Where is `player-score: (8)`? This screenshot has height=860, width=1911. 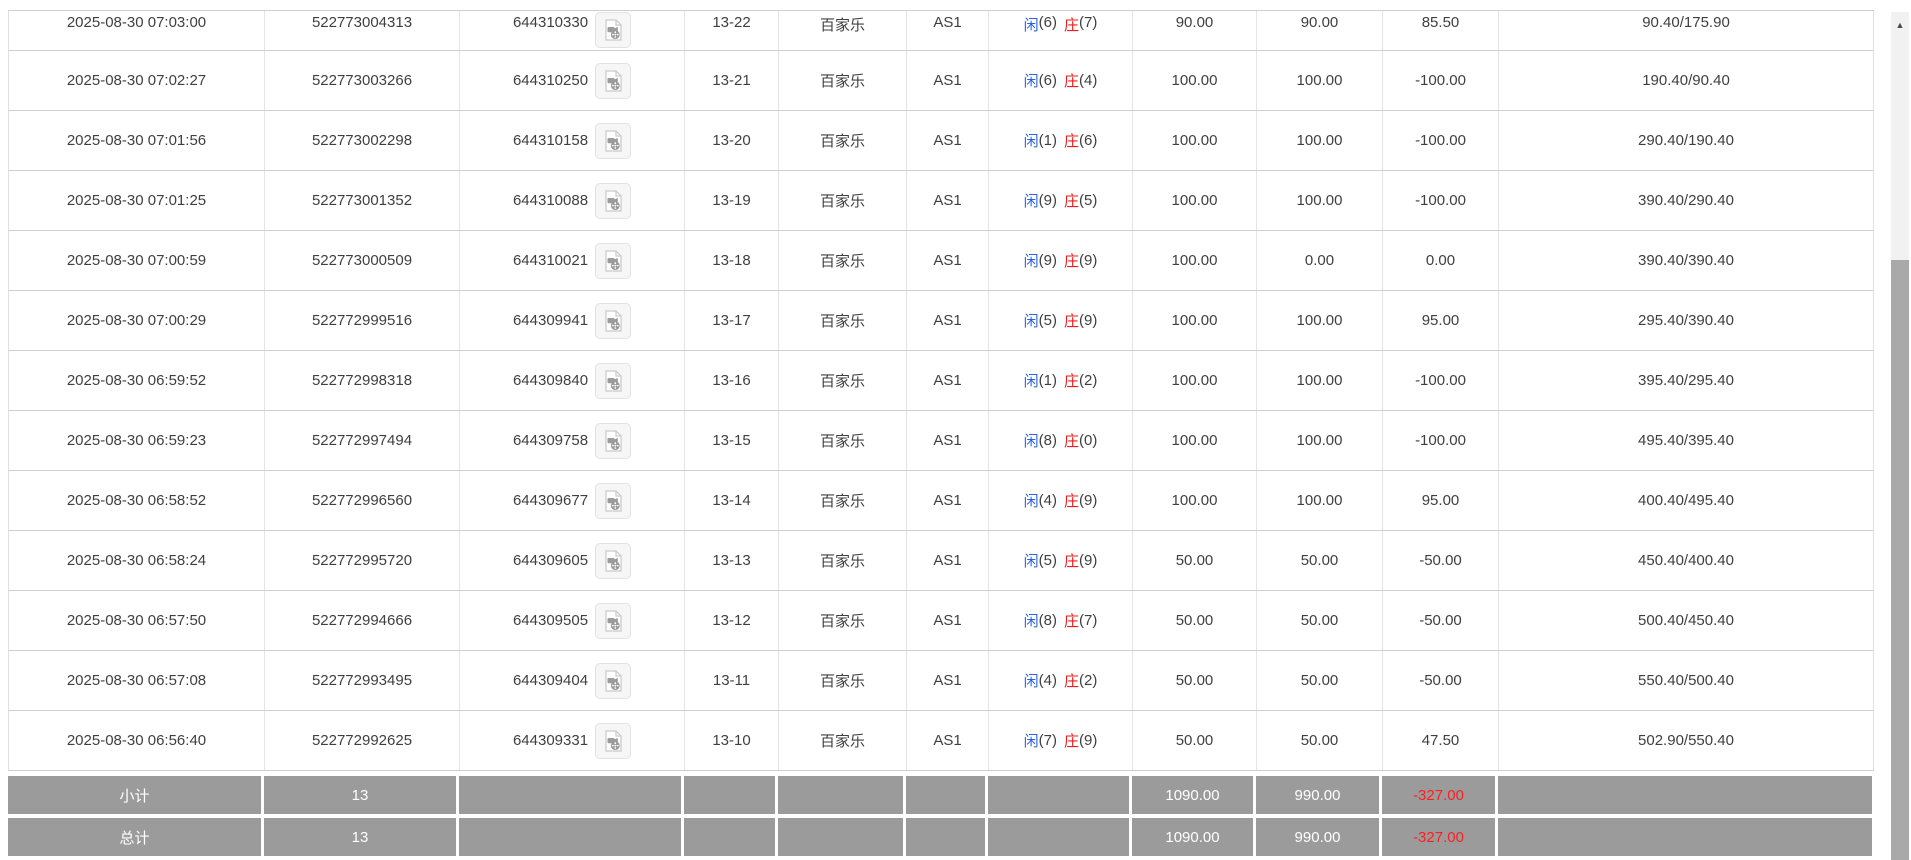 player-score: (8) is located at coordinates (1047, 620).